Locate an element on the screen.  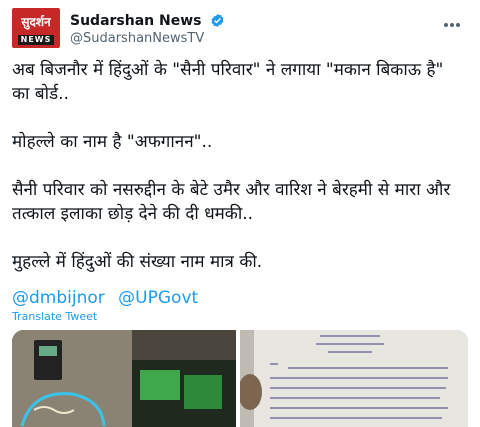
media-photo-right is located at coordinates (353, 378).